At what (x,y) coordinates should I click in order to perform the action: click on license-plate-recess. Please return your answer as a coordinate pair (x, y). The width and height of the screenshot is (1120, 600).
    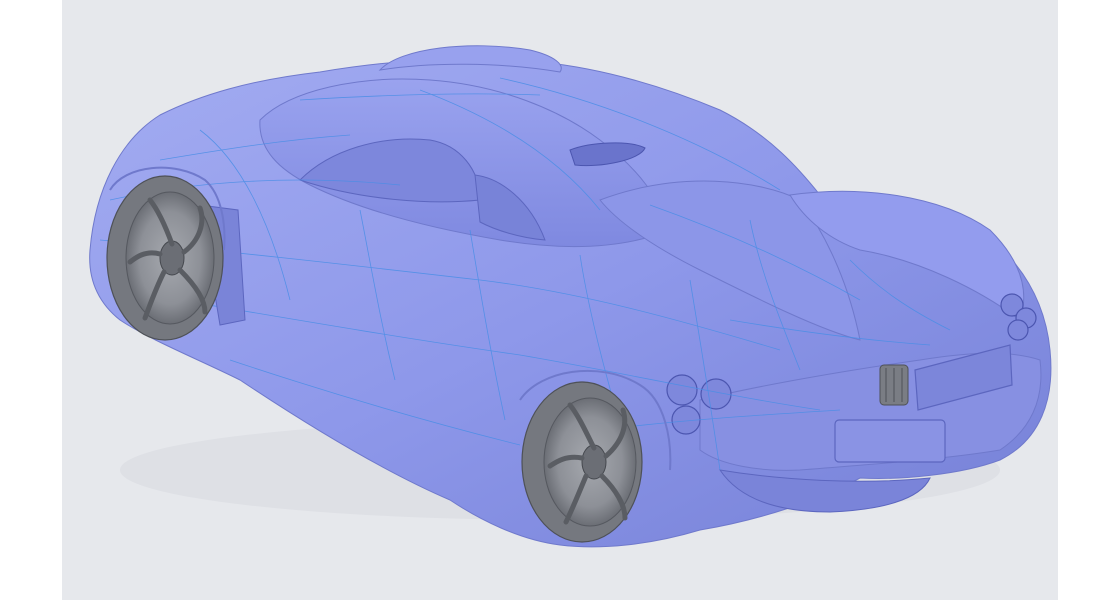
    Looking at the image, I should click on (890, 441).